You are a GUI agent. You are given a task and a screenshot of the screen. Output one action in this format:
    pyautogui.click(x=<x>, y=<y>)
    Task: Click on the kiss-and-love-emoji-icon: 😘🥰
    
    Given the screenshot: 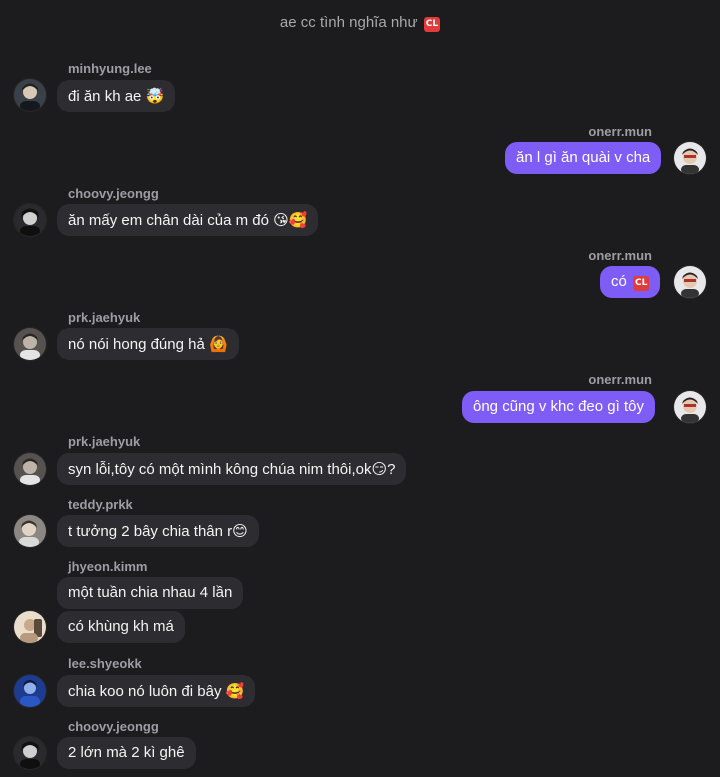 What is the action you would take?
    pyautogui.click(x=290, y=220)
    